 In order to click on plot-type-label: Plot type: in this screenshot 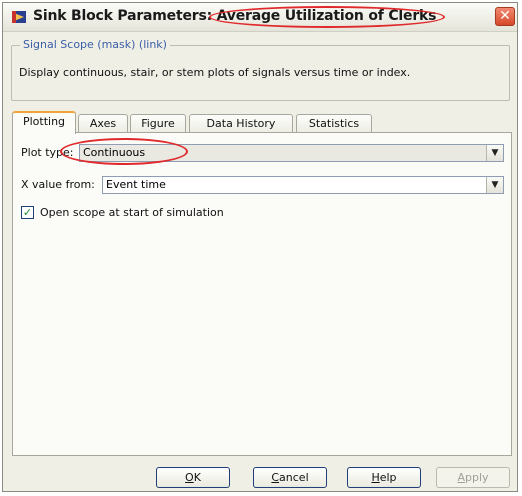, I will do `click(47, 152)`.